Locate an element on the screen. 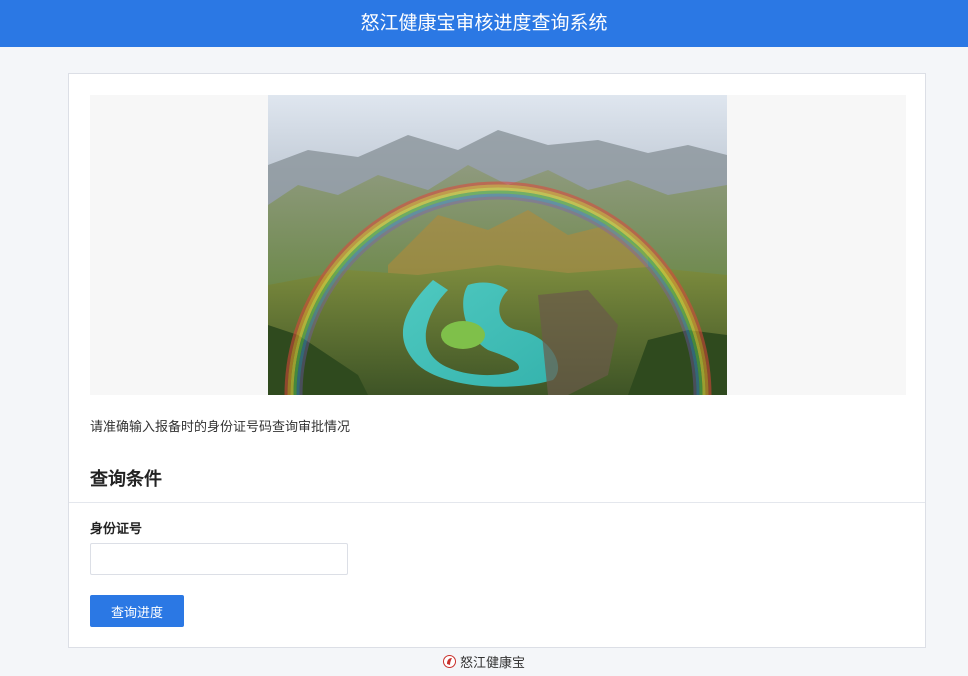 This screenshot has width=968, height=676. footer-text: 怒江健康宝 is located at coordinates (492, 663).